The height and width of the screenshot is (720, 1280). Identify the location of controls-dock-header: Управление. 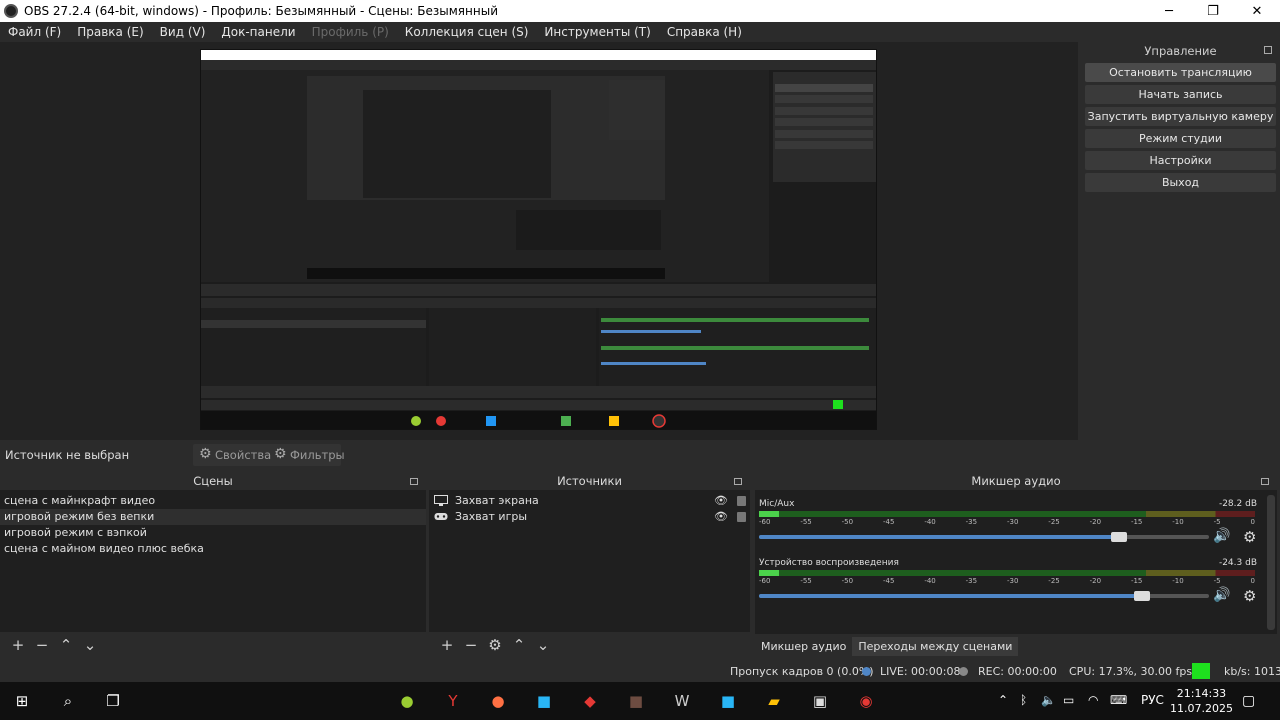
(1180, 51).